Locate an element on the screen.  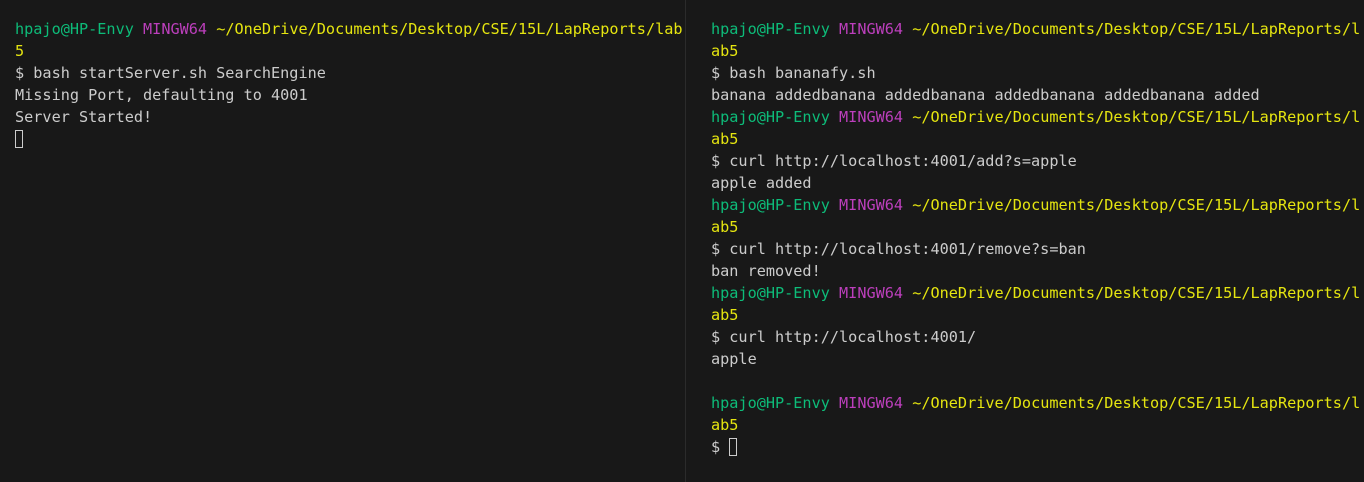
input-line: $ is located at coordinates (1037, 447).